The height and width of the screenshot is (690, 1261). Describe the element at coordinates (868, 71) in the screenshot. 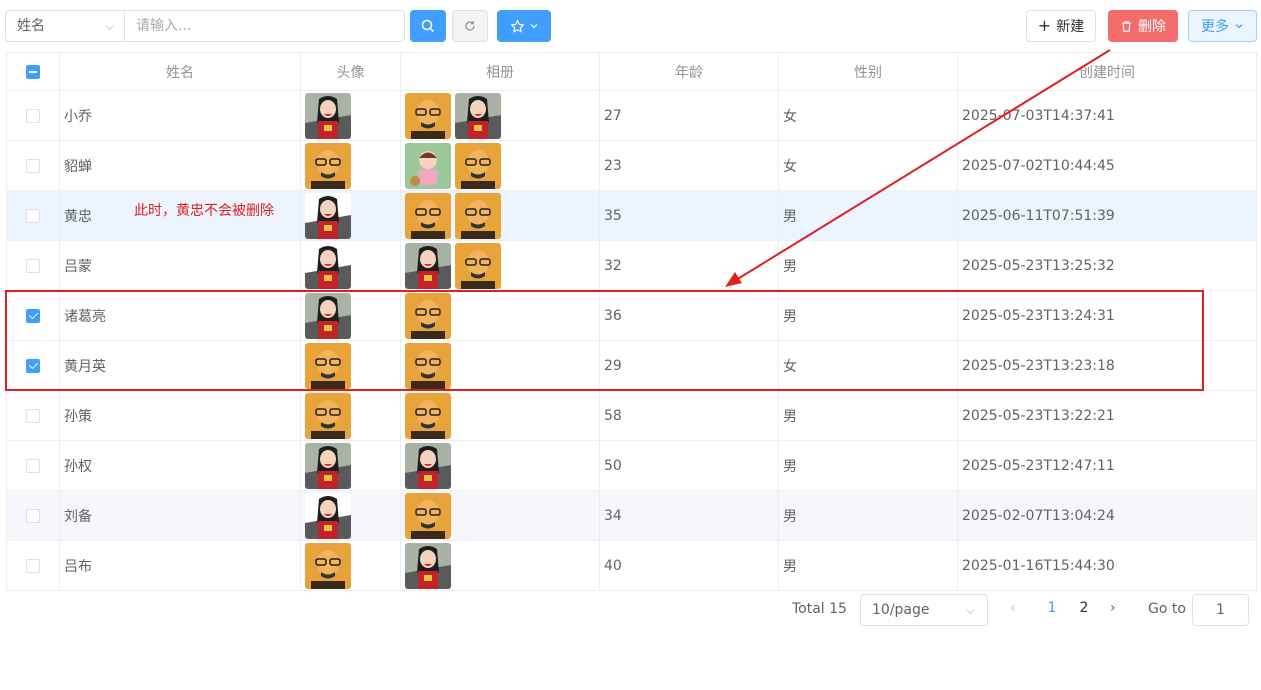

I see `column-header-gender: 性别` at that location.